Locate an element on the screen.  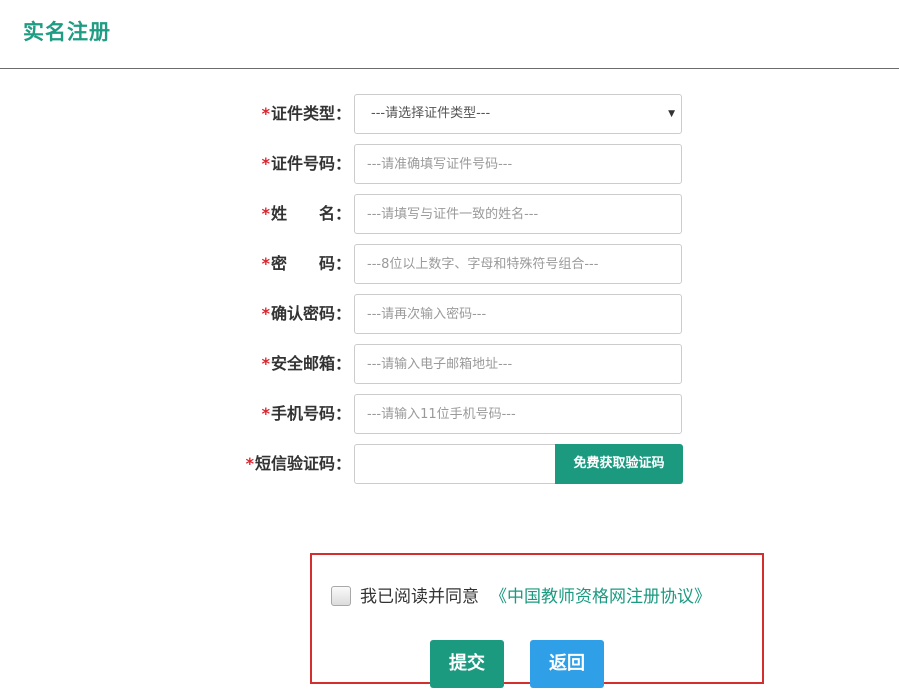
form-row-email: *安全邮箱： is located at coordinates (449, 364).